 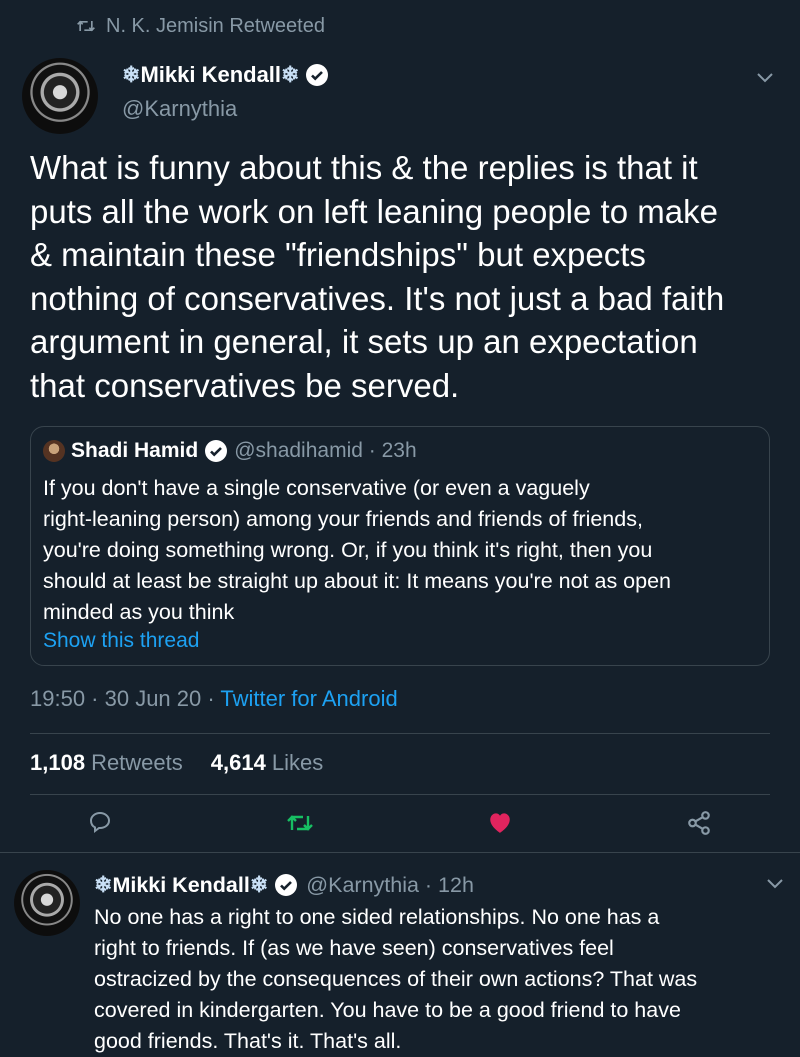 I want to click on retweeted-banner: N. K. Jemisin Retweeted, so click(x=200, y=26).